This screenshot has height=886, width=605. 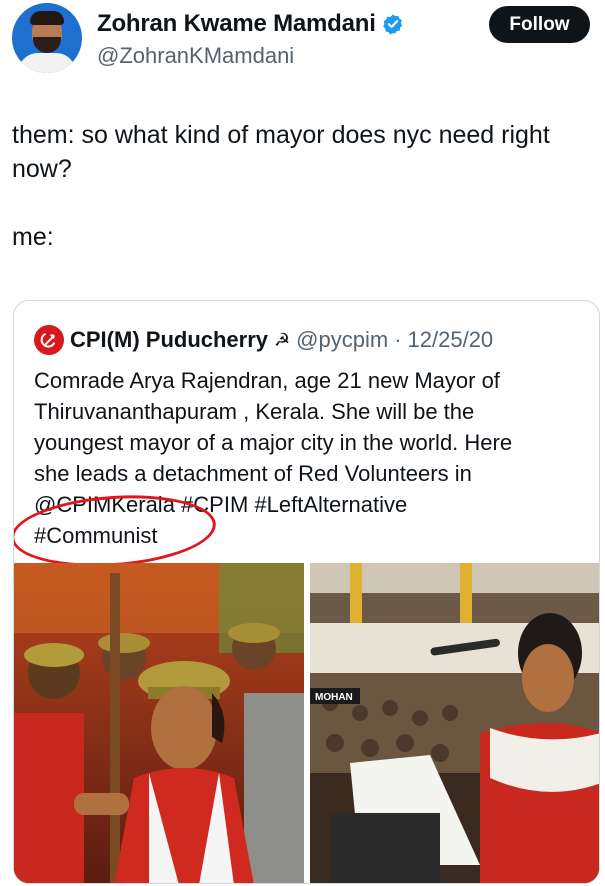 I want to click on quoted-avatar, so click(x=49, y=340).